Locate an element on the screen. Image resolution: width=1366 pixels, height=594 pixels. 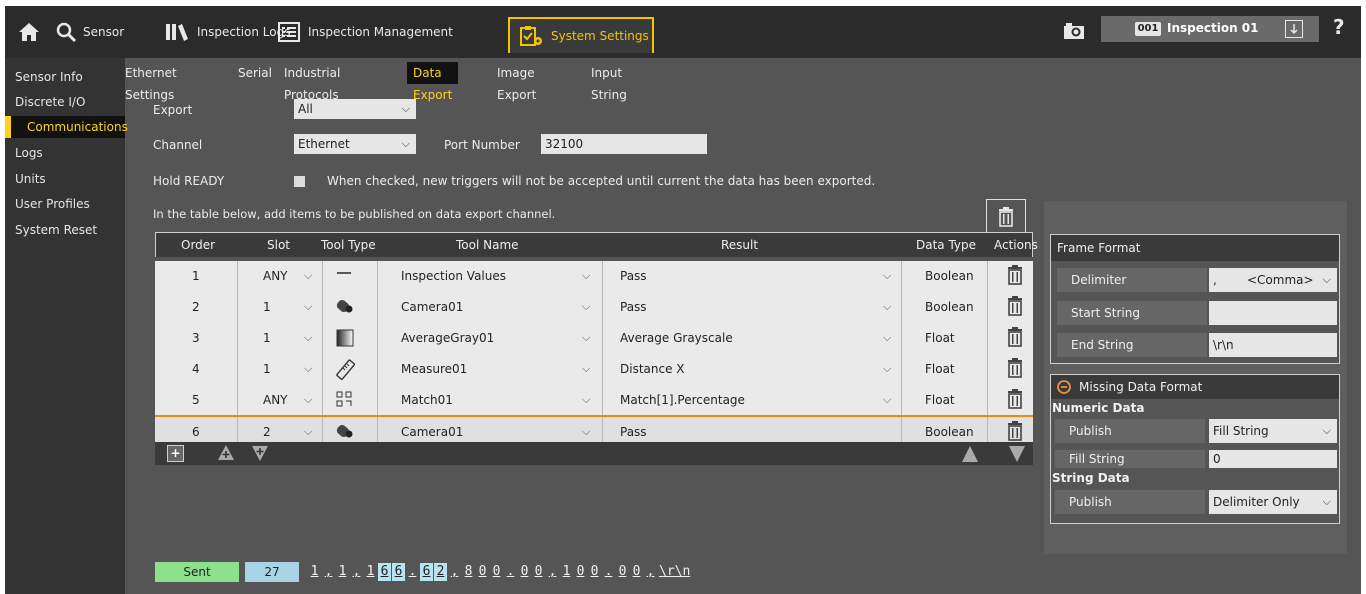
header-tool-type: Tool Type is located at coordinates (348, 245).